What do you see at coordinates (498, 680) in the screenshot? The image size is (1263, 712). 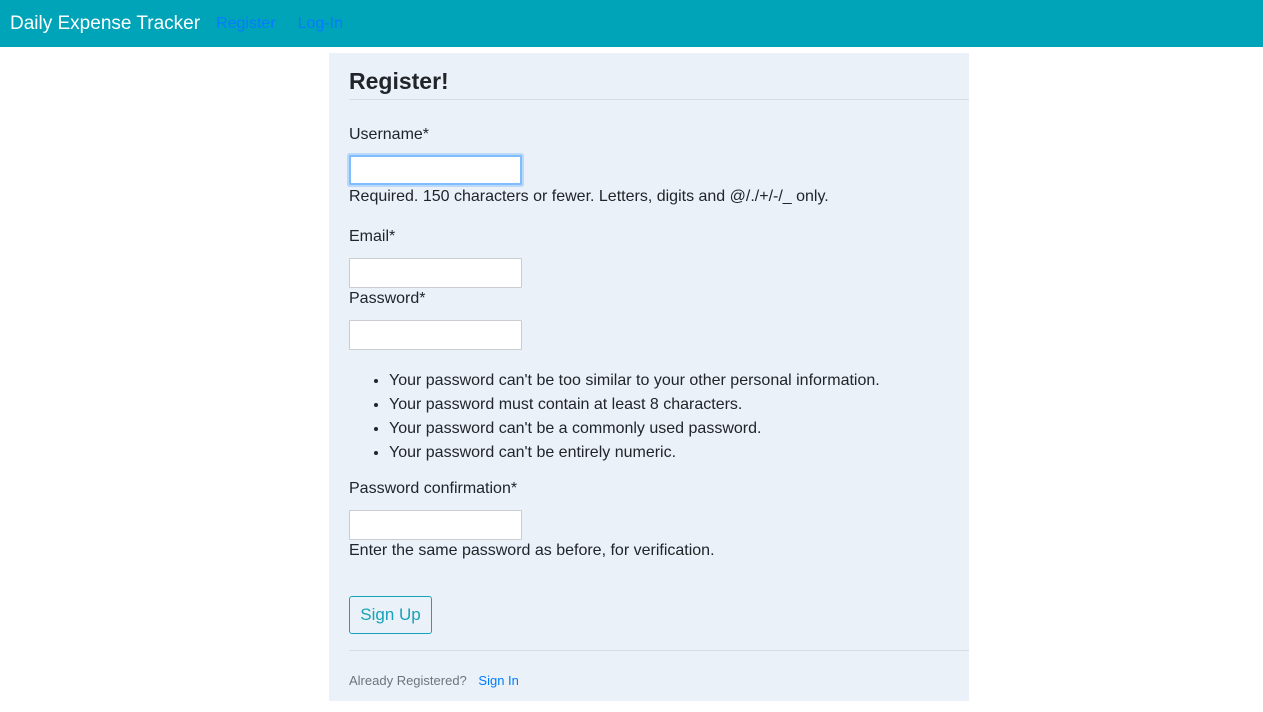 I see `sign-in-link: Sign In` at bounding box center [498, 680].